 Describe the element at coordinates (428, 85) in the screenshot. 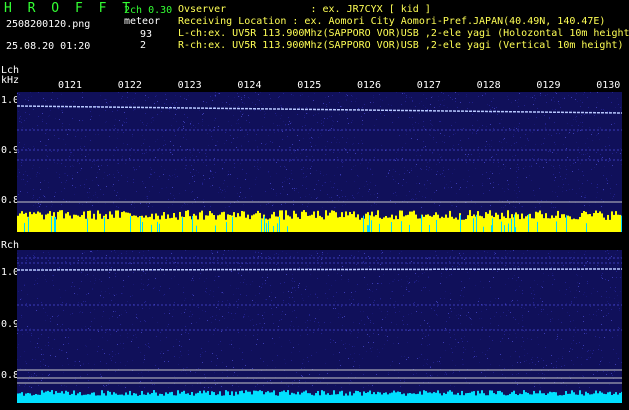

I see `time-tick-label: 0127` at that location.